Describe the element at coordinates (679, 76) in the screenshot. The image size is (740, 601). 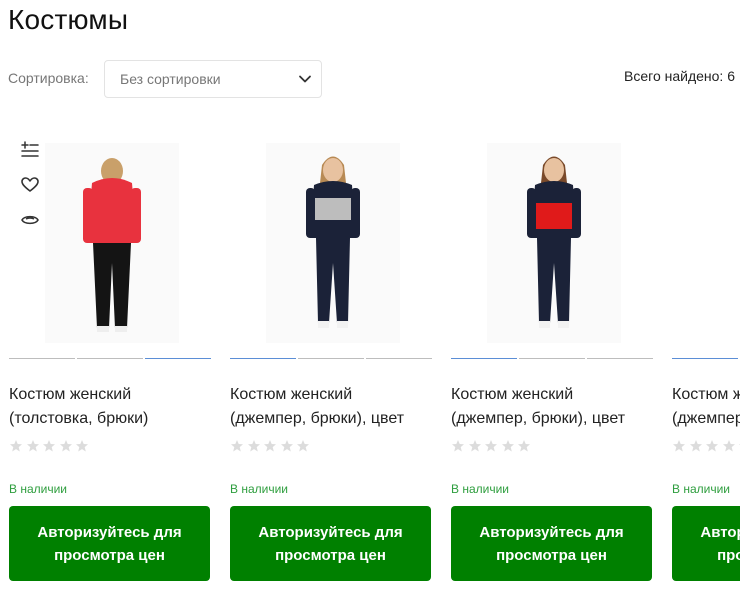
I see `total-found: Всего найдено: 6` at that location.